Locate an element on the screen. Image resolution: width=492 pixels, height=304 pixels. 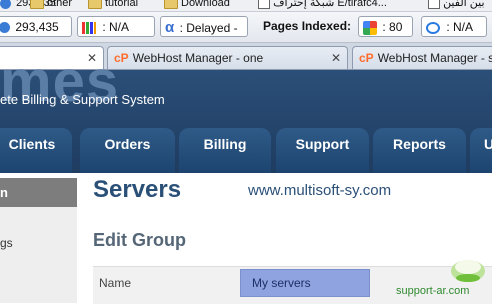
bing-icon is located at coordinates (433, 27).